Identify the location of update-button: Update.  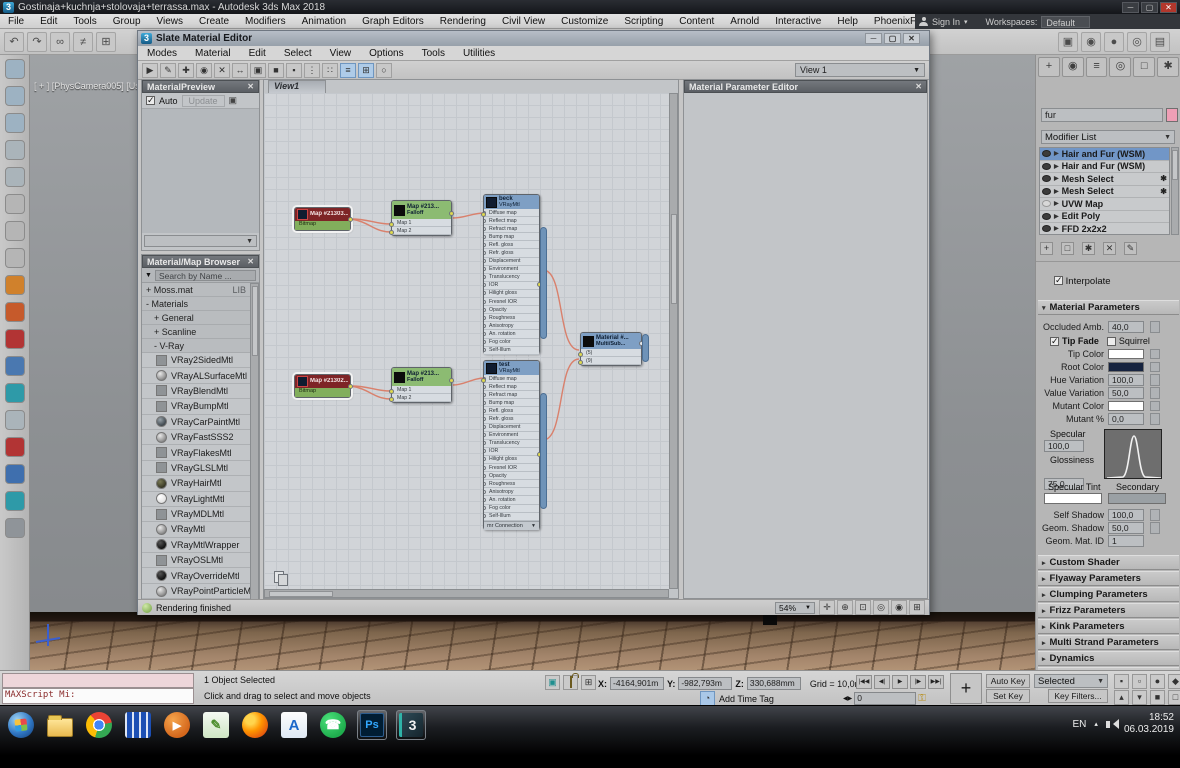
(203, 100).